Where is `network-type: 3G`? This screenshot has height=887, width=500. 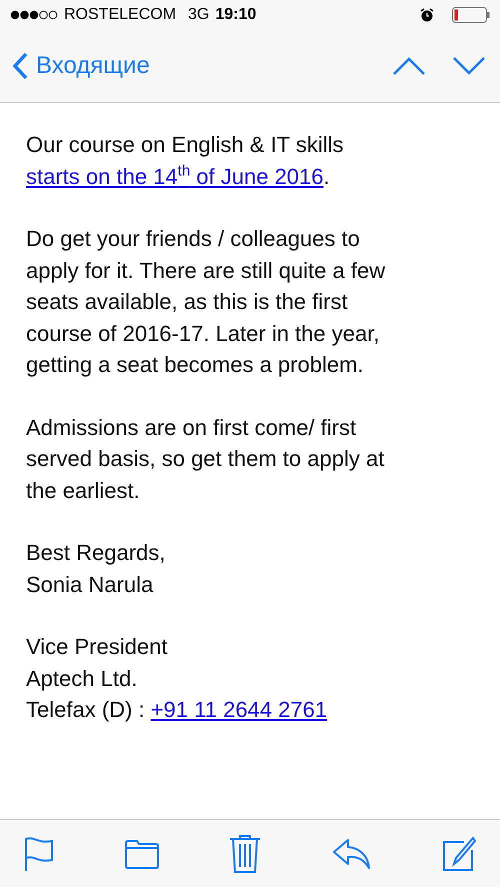
network-type: 3G is located at coordinates (199, 15).